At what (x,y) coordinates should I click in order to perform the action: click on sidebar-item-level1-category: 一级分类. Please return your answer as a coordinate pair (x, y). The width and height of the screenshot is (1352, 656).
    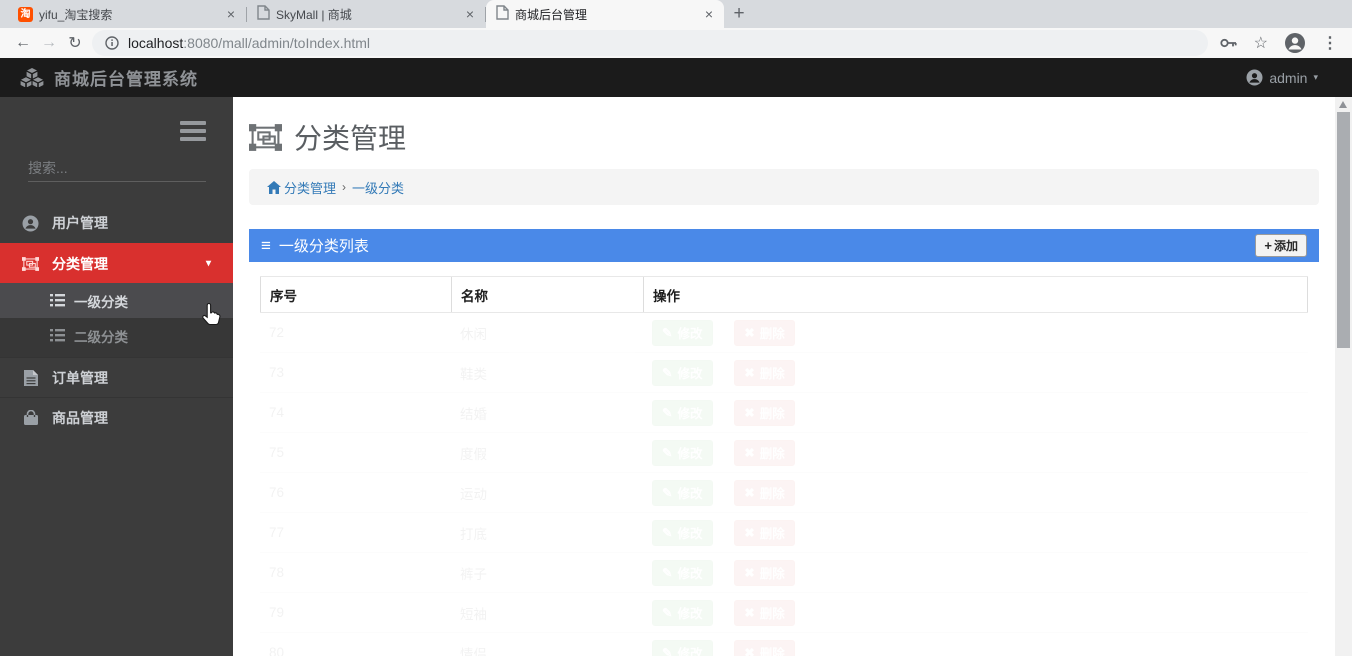
    Looking at the image, I should click on (116, 300).